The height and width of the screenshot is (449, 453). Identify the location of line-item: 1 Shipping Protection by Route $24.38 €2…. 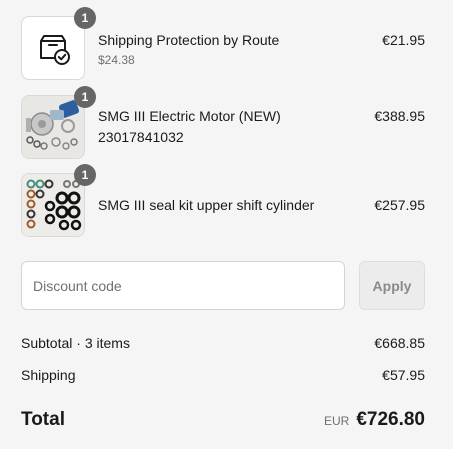
(223, 43).